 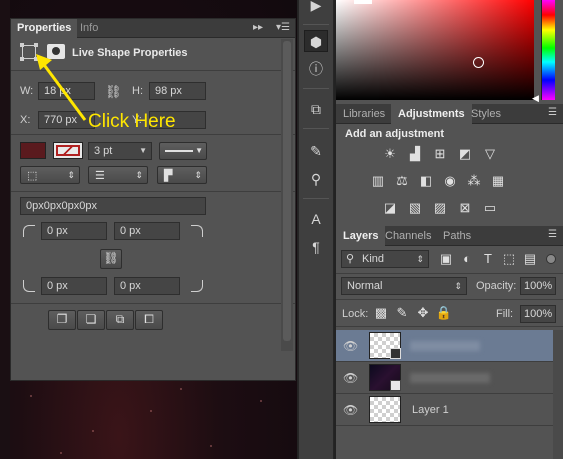 I want to click on color-lookup-icon: ▦, so click(x=498, y=181).